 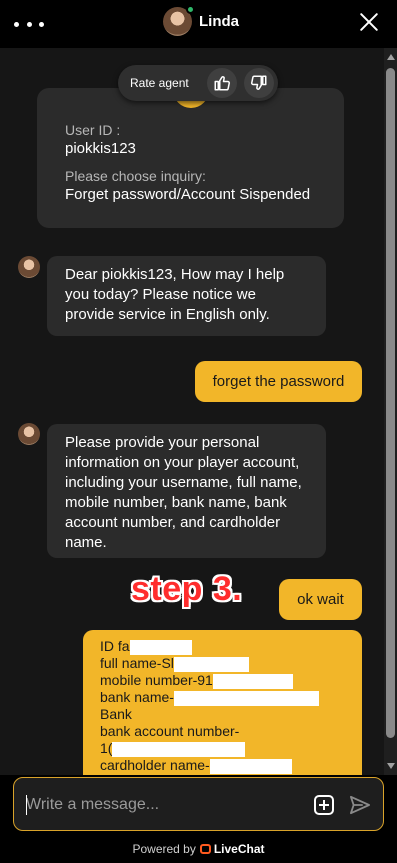 I want to click on user-id-value: piokkis123, so click(x=100, y=148).